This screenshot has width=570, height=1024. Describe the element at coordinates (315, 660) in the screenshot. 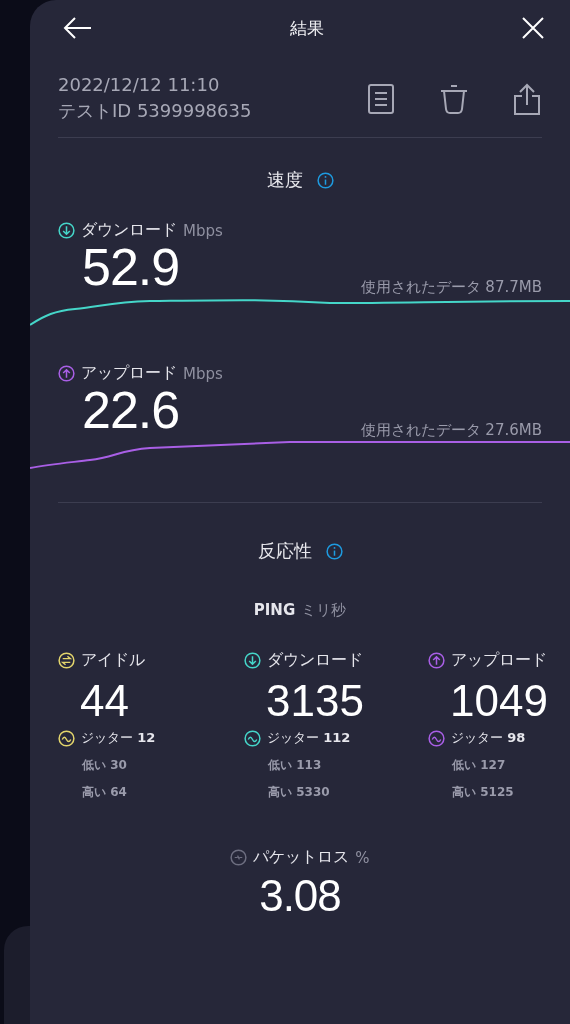

I see `ping-label: ダウンロード` at that location.